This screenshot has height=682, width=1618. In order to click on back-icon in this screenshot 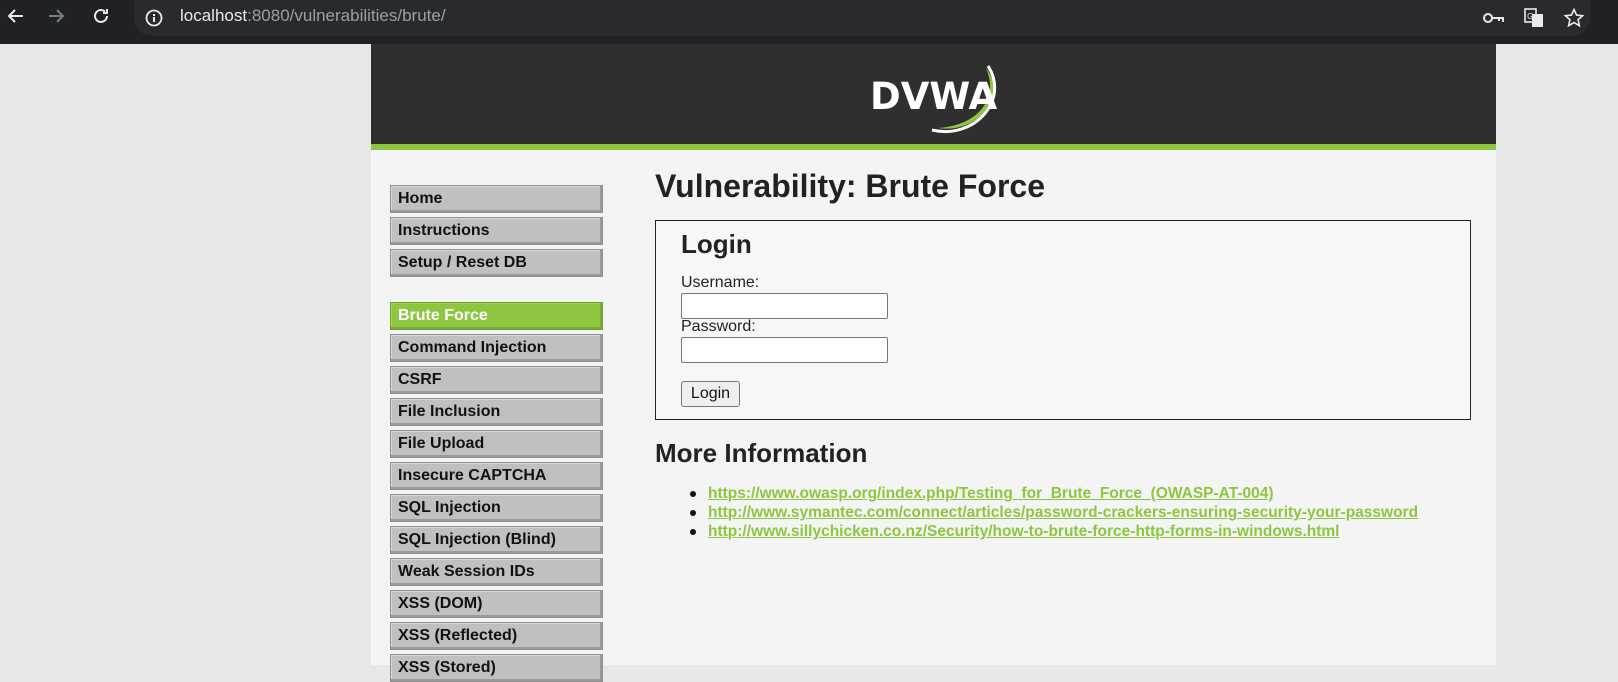, I will do `click(15, 16)`.